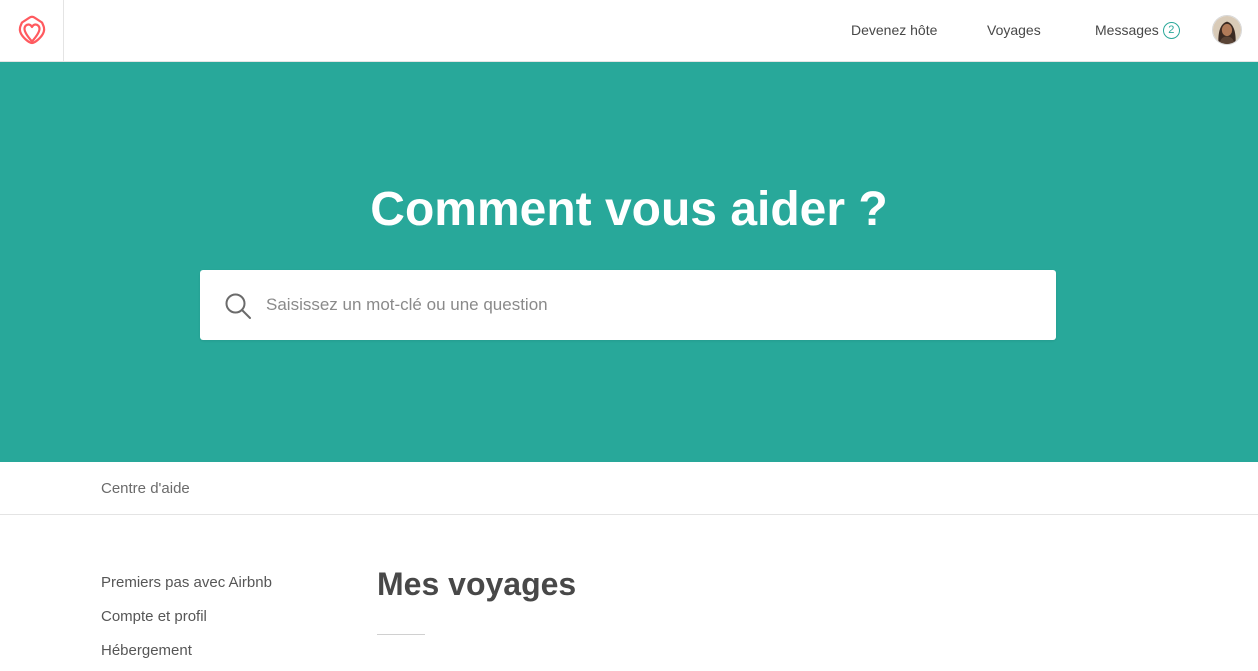 The image size is (1258, 671). What do you see at coordinates (401, 634) in the screenshot?
I see `title-divider` at bounding box center [401, 634].